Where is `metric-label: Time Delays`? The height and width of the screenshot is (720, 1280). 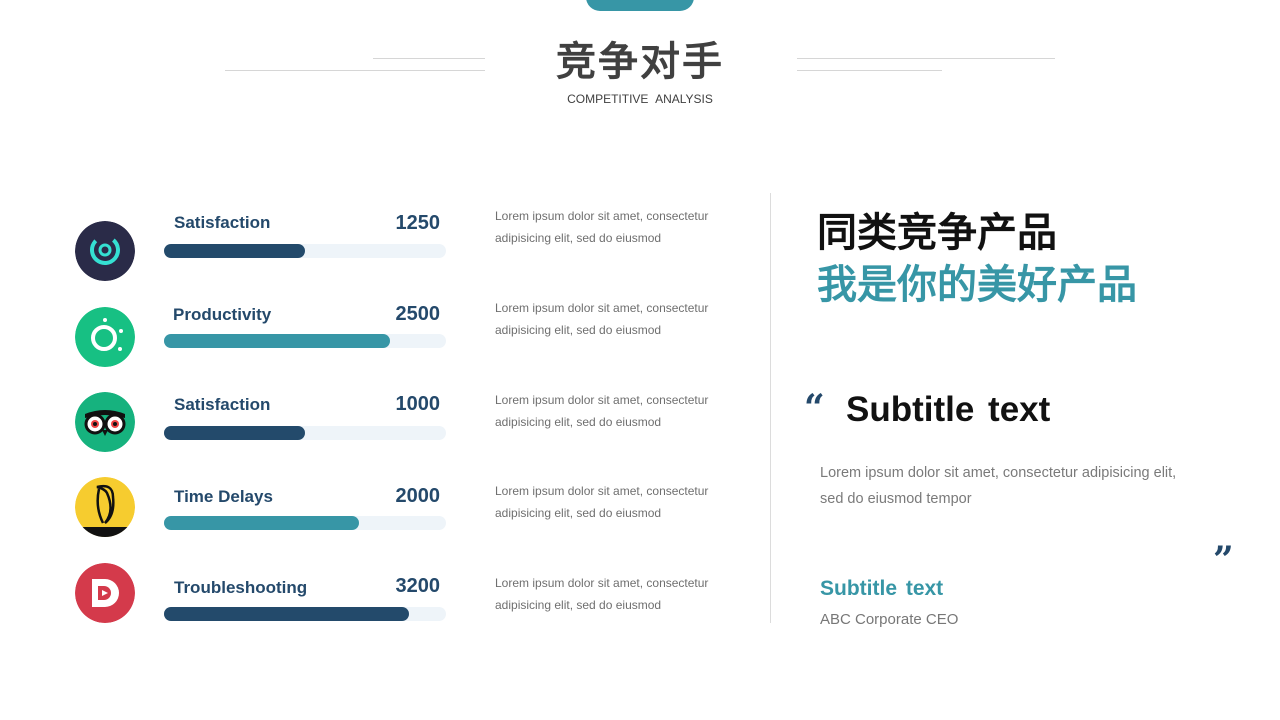 metric-label: Time Delays is located at coordinates (223, 496).